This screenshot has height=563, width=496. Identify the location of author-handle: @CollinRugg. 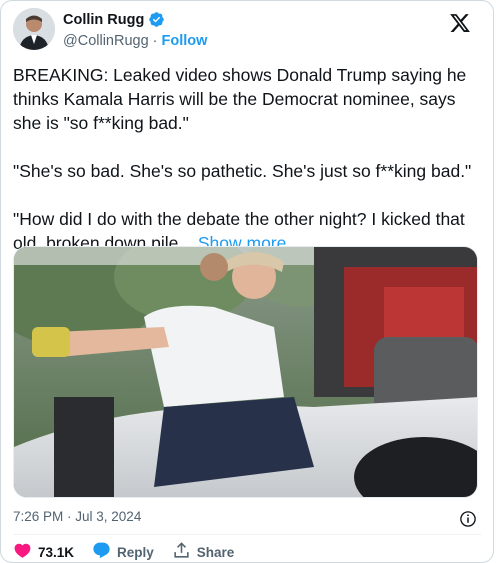
(106, 41).